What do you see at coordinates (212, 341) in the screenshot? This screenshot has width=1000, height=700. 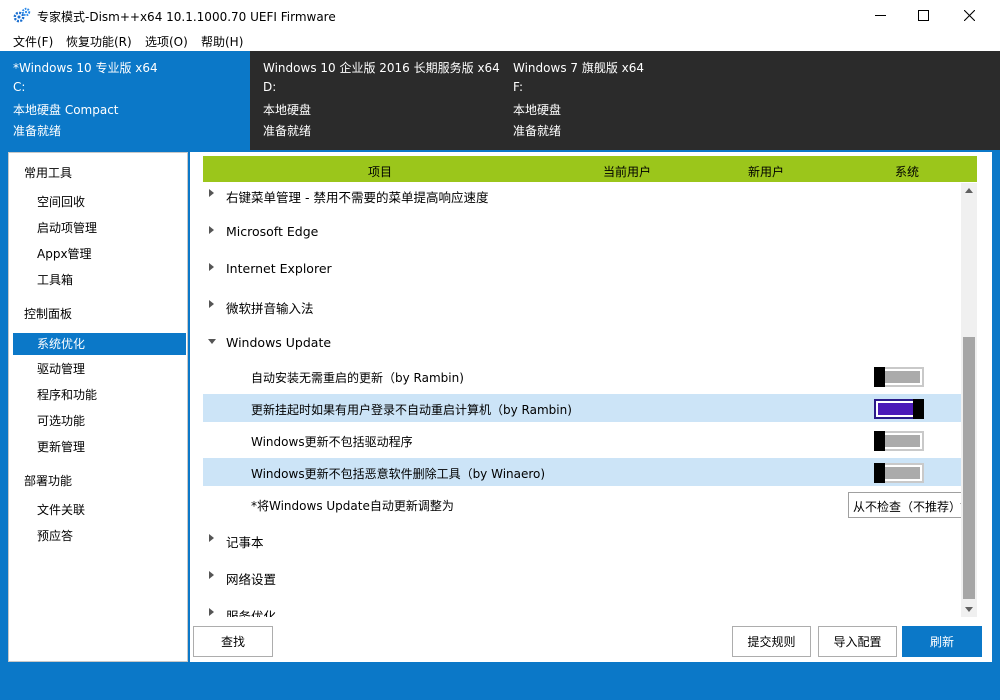 I see `collapse-arrow-icon` at bounding box center [212, 341].